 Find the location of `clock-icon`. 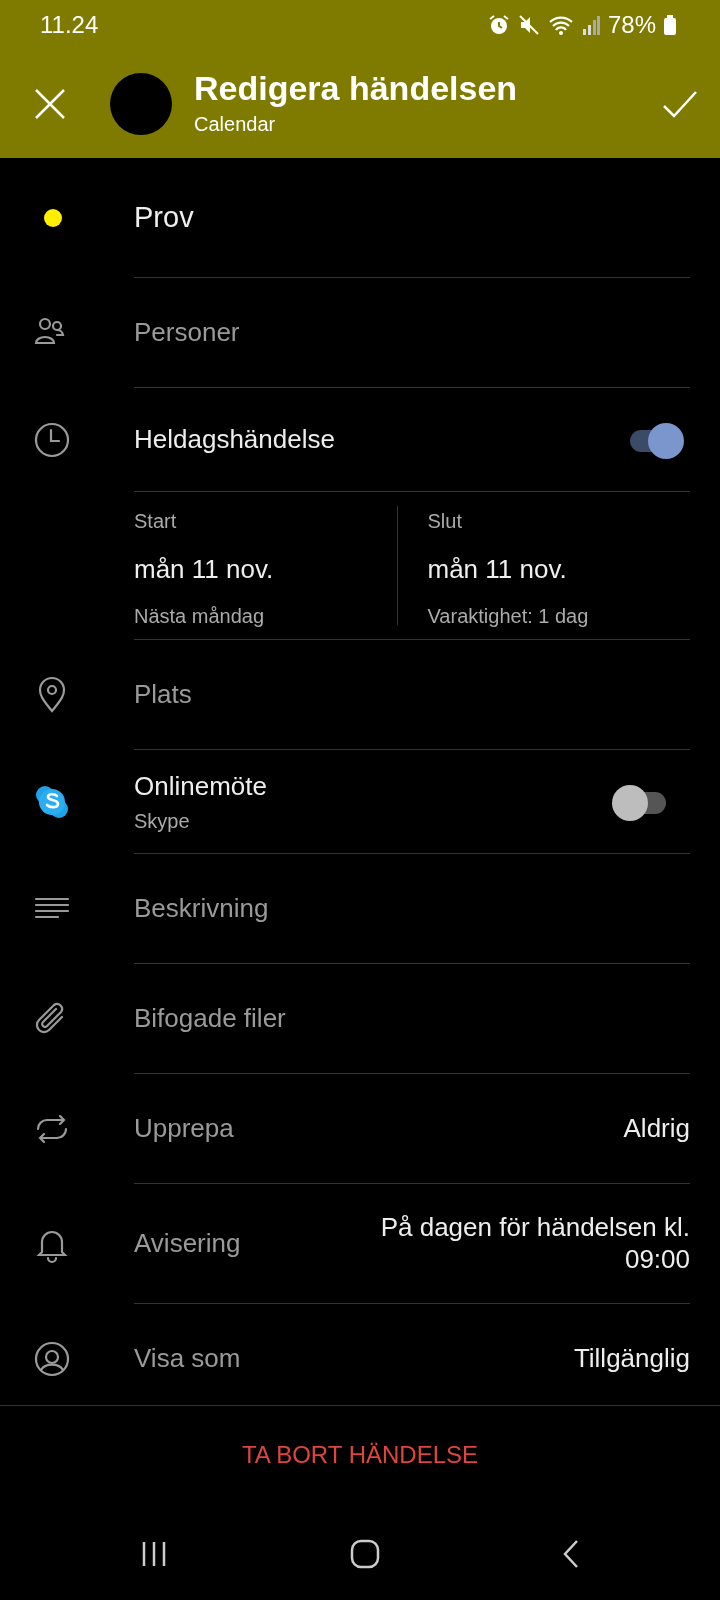

clock-icon is located at coordinates (52, 440).